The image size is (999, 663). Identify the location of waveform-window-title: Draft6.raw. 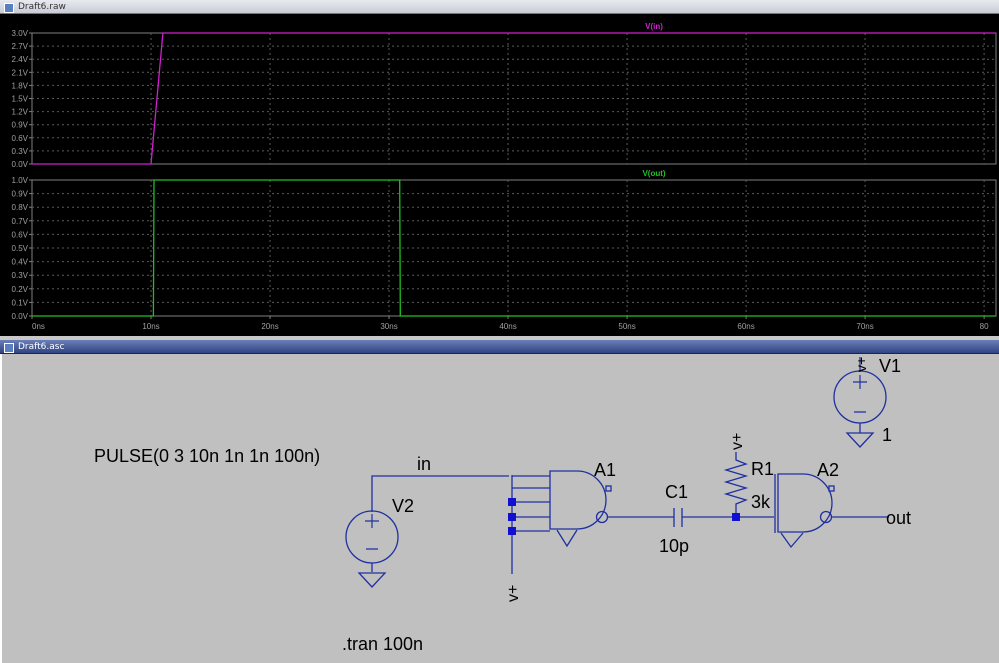
(42, 7).